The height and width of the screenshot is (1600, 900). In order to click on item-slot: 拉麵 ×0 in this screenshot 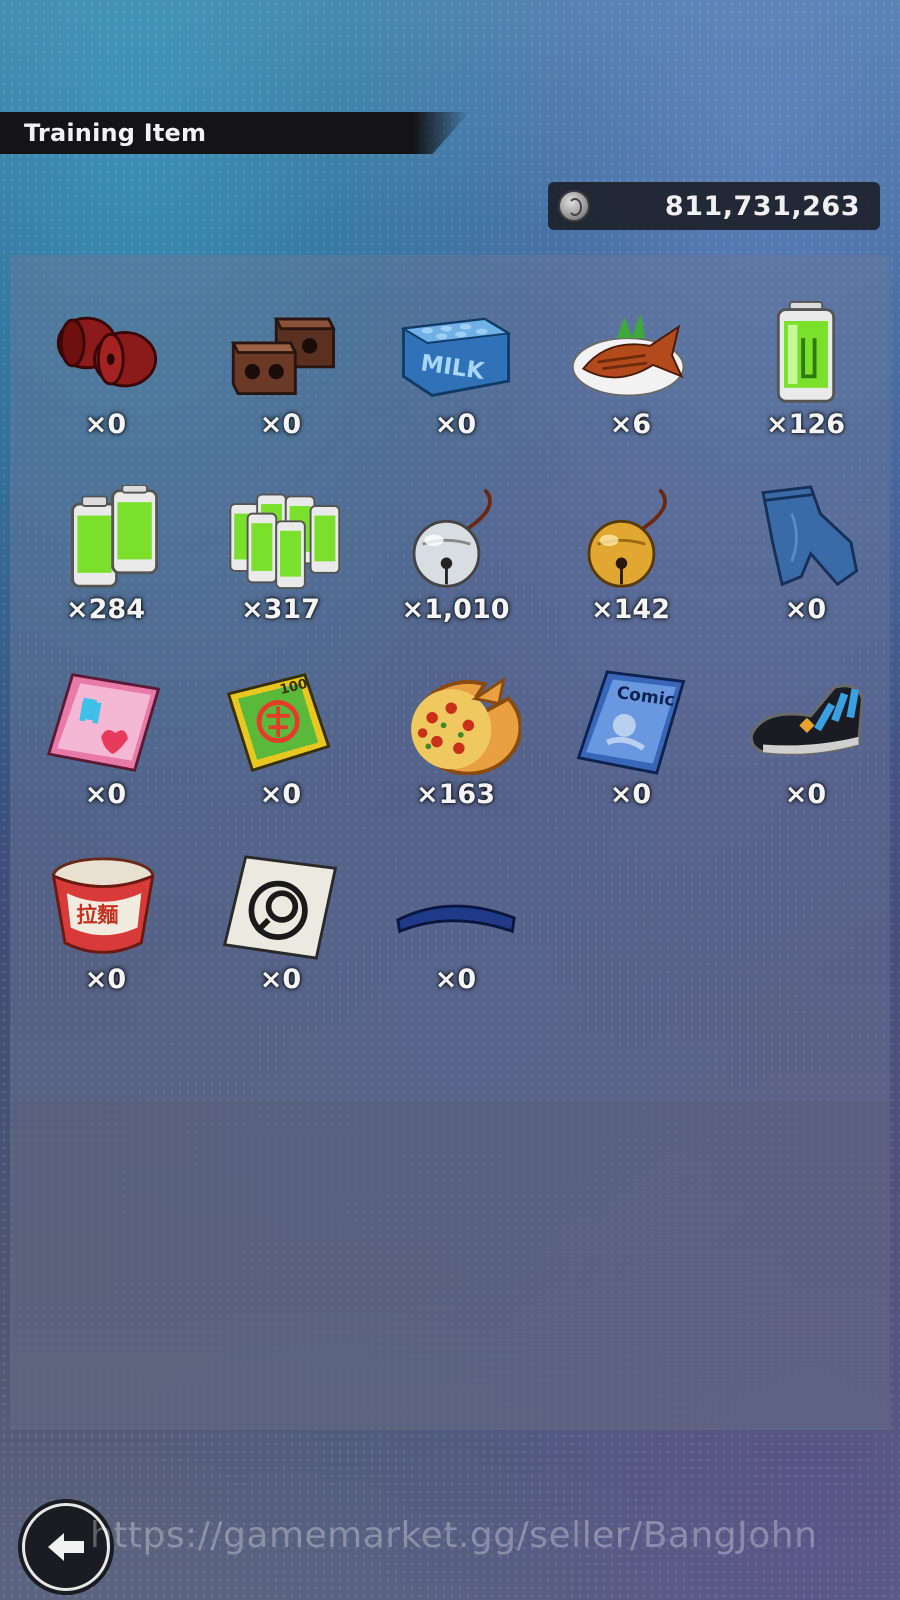, I will do `click(105, 925)`.